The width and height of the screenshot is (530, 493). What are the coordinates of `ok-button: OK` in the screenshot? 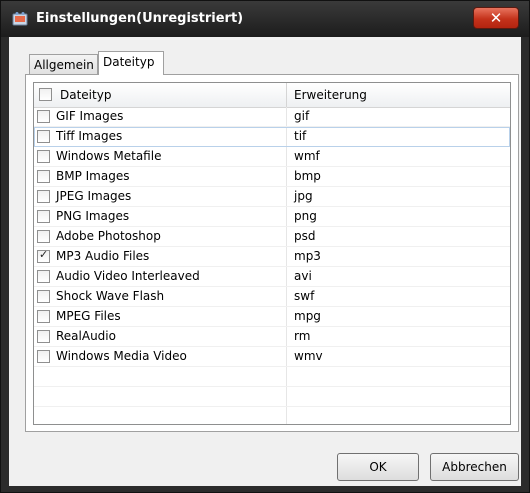 It's located at (378, 467).